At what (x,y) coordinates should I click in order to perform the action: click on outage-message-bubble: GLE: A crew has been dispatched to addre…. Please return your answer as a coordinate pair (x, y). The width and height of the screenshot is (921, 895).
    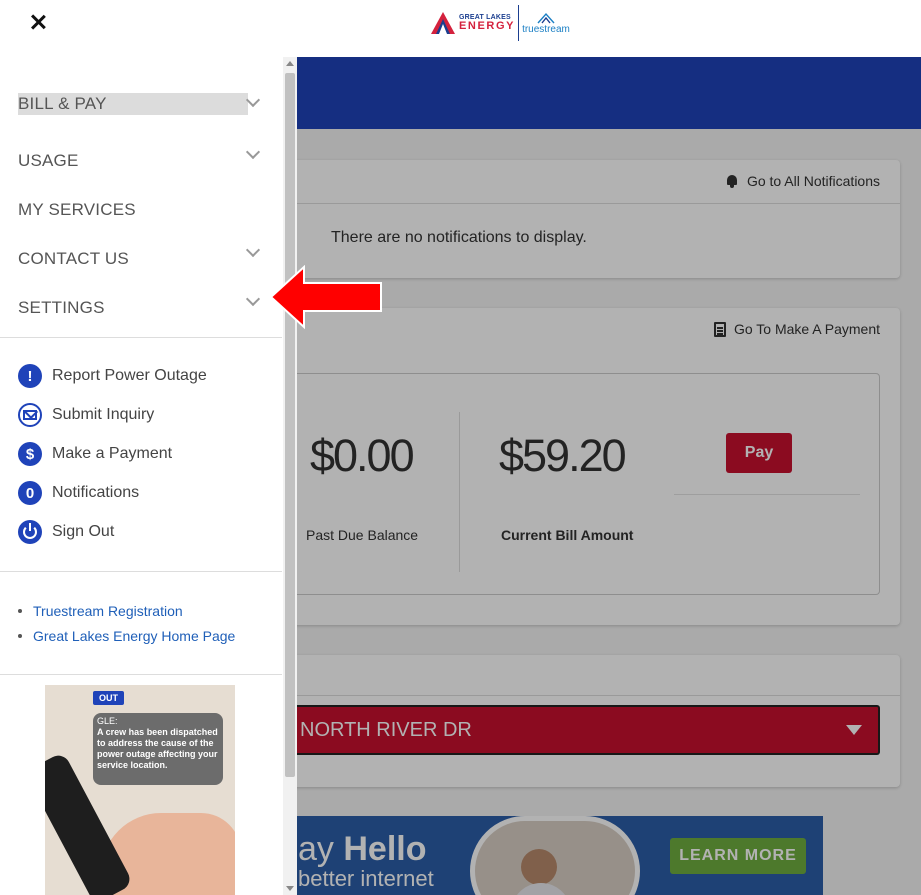
    Looking at the image, I should click on (158, 749).